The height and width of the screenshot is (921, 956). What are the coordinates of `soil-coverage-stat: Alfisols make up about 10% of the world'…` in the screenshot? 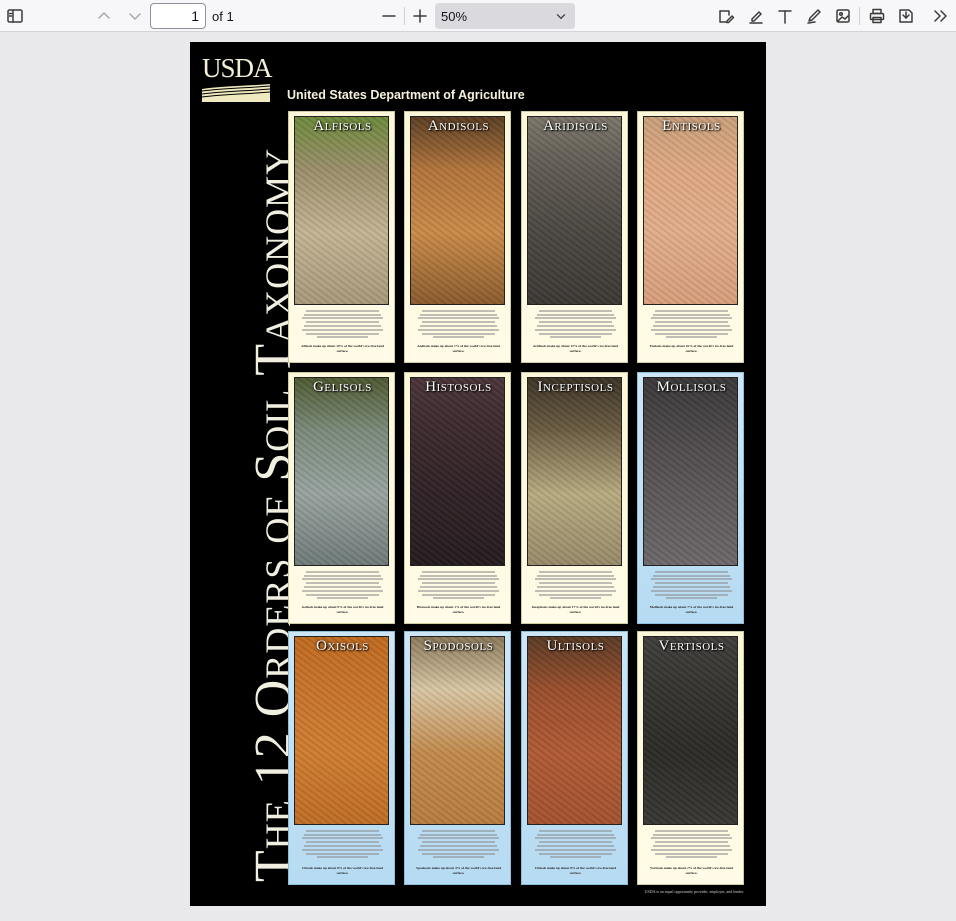 It's located at (342, 348).